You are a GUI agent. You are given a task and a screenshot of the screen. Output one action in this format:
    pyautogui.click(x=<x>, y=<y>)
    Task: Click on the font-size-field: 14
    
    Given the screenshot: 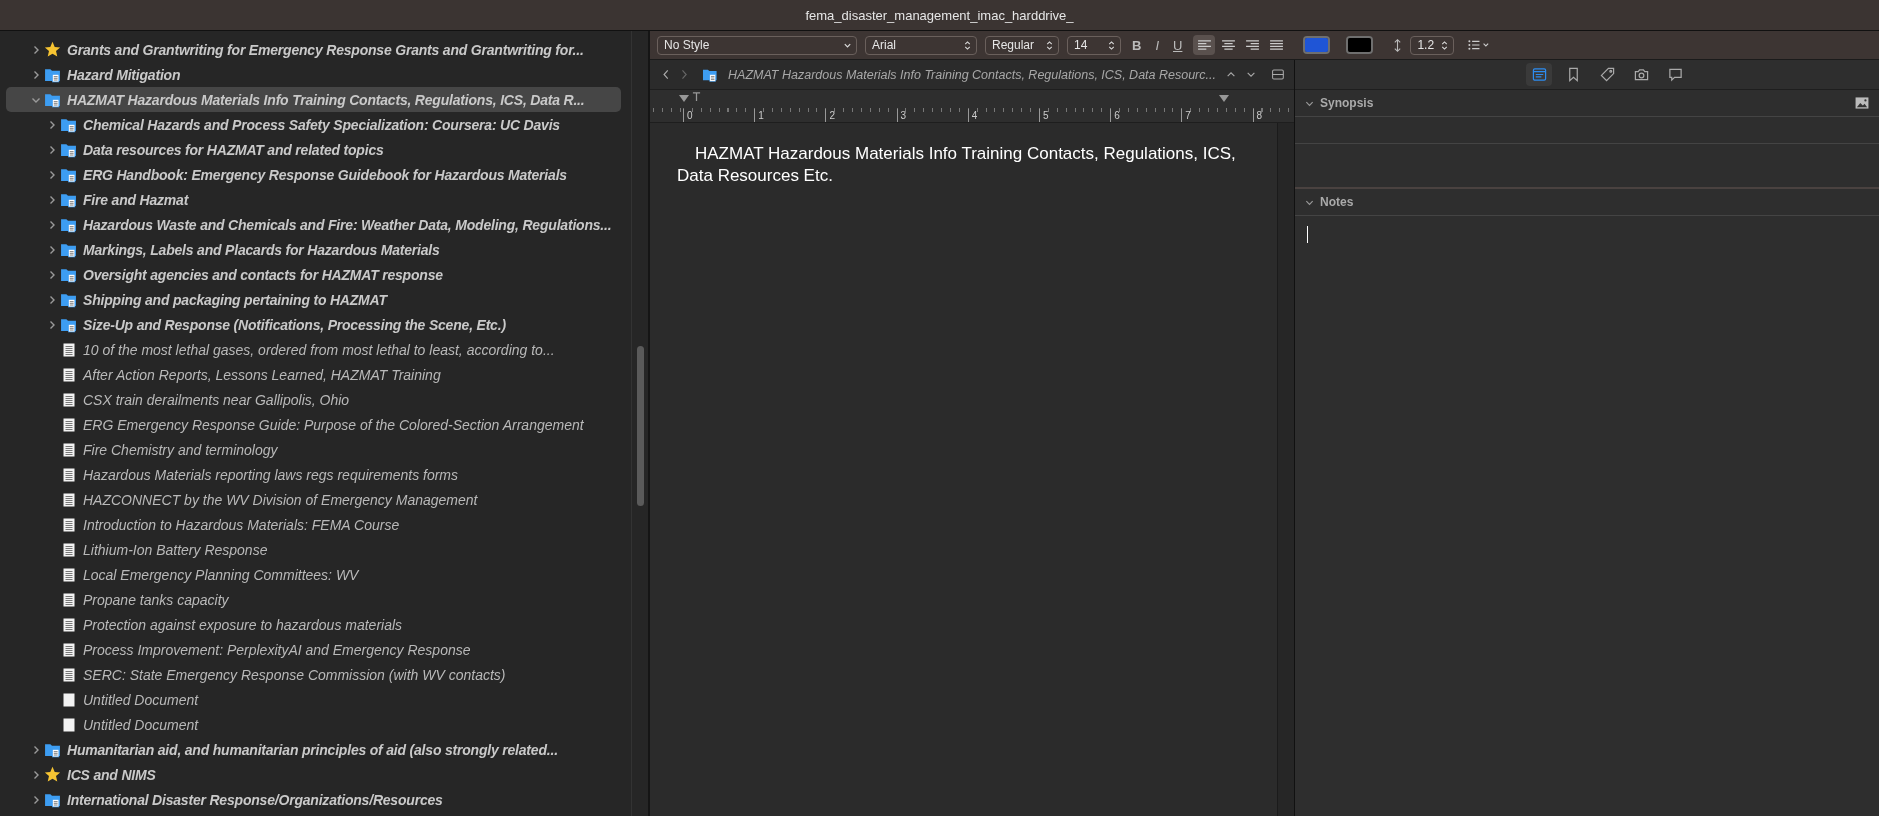 What is the action you would take?
    pyautogui.click(x=1094, y=45)
    